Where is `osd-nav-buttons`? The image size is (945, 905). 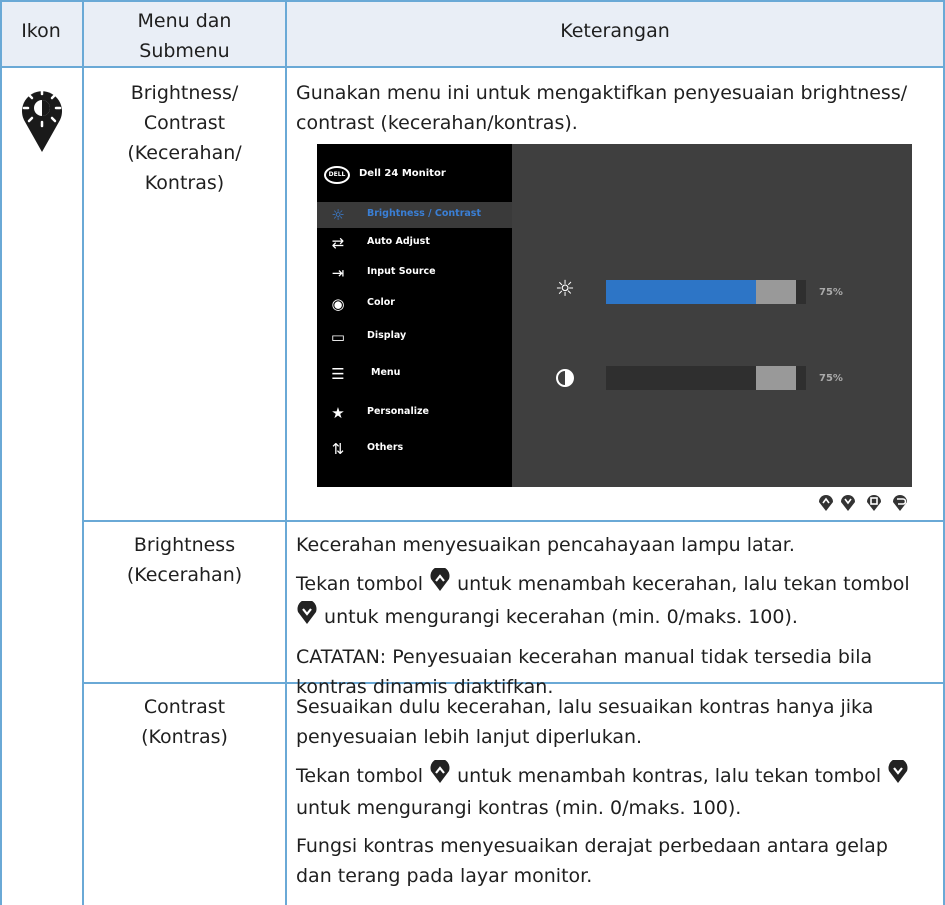
osd-nav-buttons is located at coordinates (868, 503).